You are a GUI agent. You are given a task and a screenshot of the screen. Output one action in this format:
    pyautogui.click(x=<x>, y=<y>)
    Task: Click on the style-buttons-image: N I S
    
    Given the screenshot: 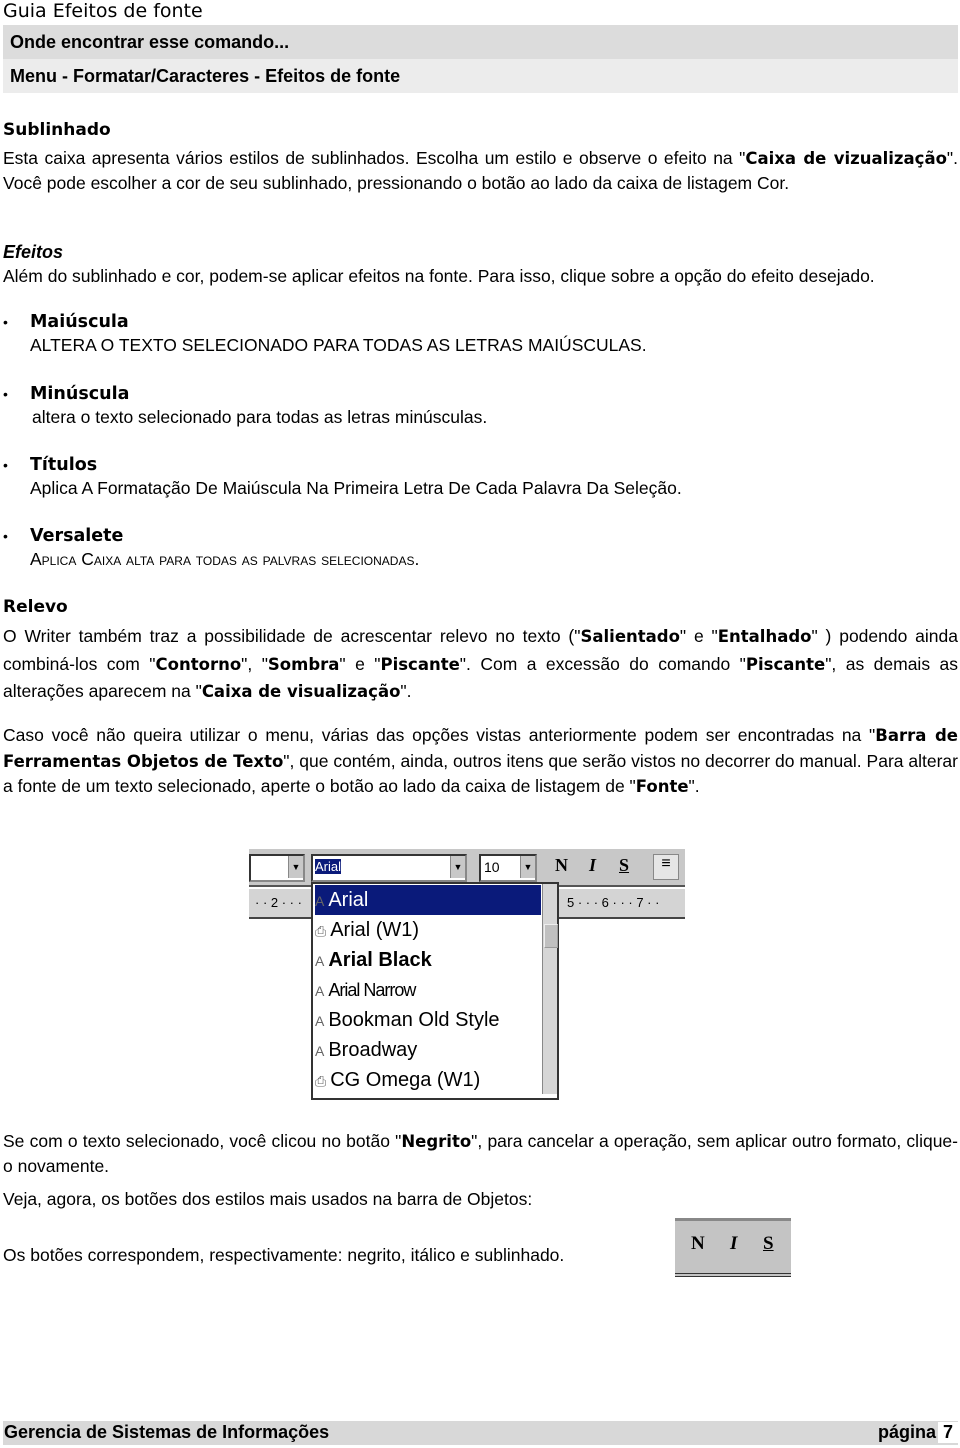 What is the action you would take?
    pyautogui.click(x=733, y=1247)
    